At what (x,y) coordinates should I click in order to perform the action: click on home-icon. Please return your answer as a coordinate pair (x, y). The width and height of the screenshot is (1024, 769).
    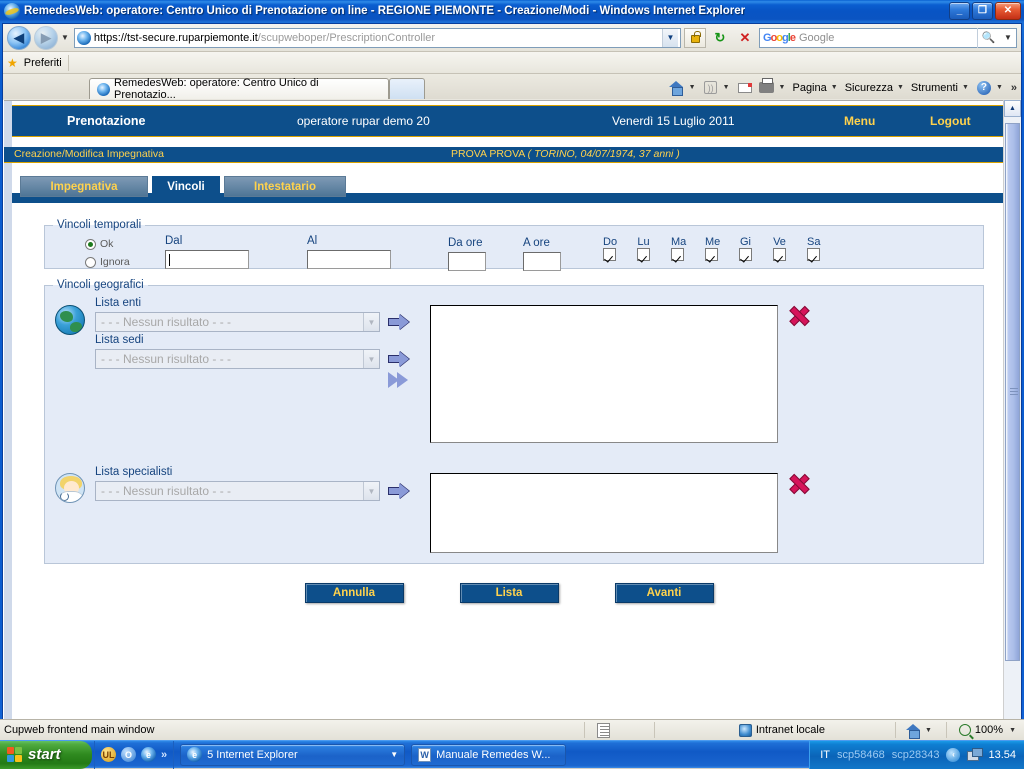
    Looking at the image, I should click on (677, 87).